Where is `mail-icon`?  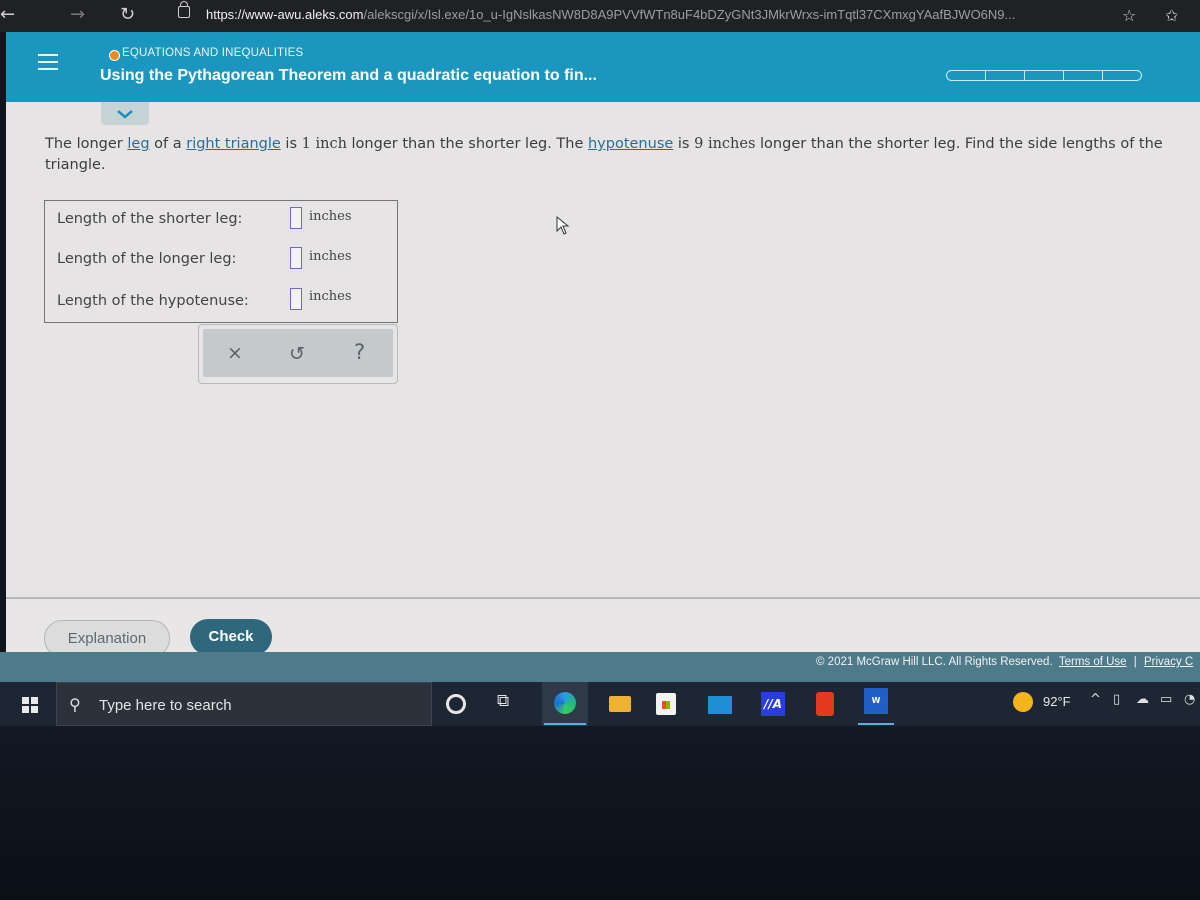 mail-icon is located at coordinates (720, 705).